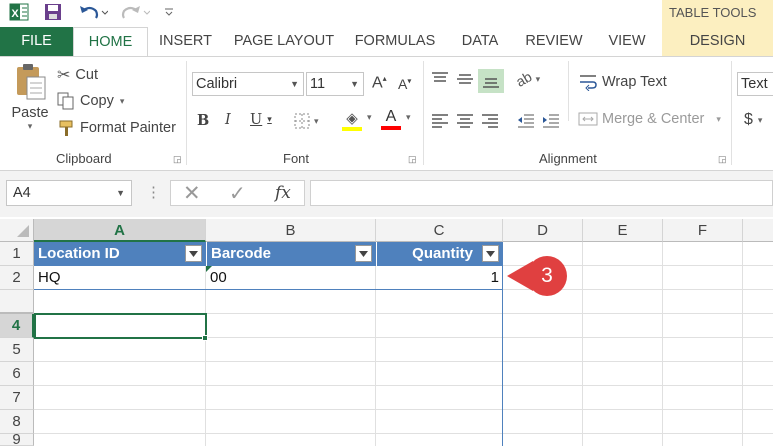 The image size is (773, 446). What do you see at coordinates (335, 84) in the screenshot?
I see `font-size-dropdown: 11 ▼` at bounding box center [335, 84].